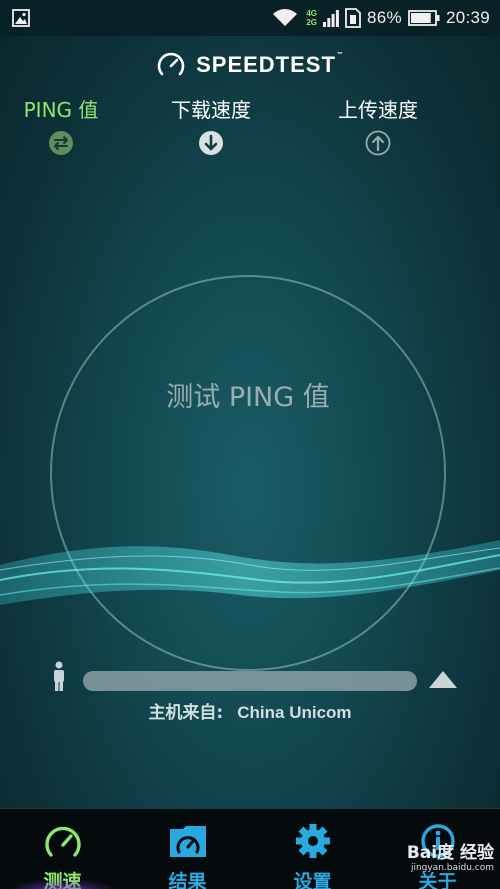 Image resolution: width=500 pixels, height=889 pixels. What do you see at coordinates (294, 712) in the screenshot?
I see `host-name: China Unicom` at bounding box center [294, 712].